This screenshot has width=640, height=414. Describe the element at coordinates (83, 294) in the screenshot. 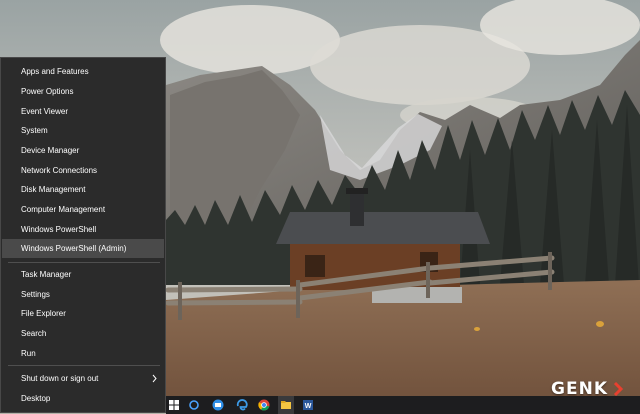

I see `menu-item-settings: Settings` at that location.